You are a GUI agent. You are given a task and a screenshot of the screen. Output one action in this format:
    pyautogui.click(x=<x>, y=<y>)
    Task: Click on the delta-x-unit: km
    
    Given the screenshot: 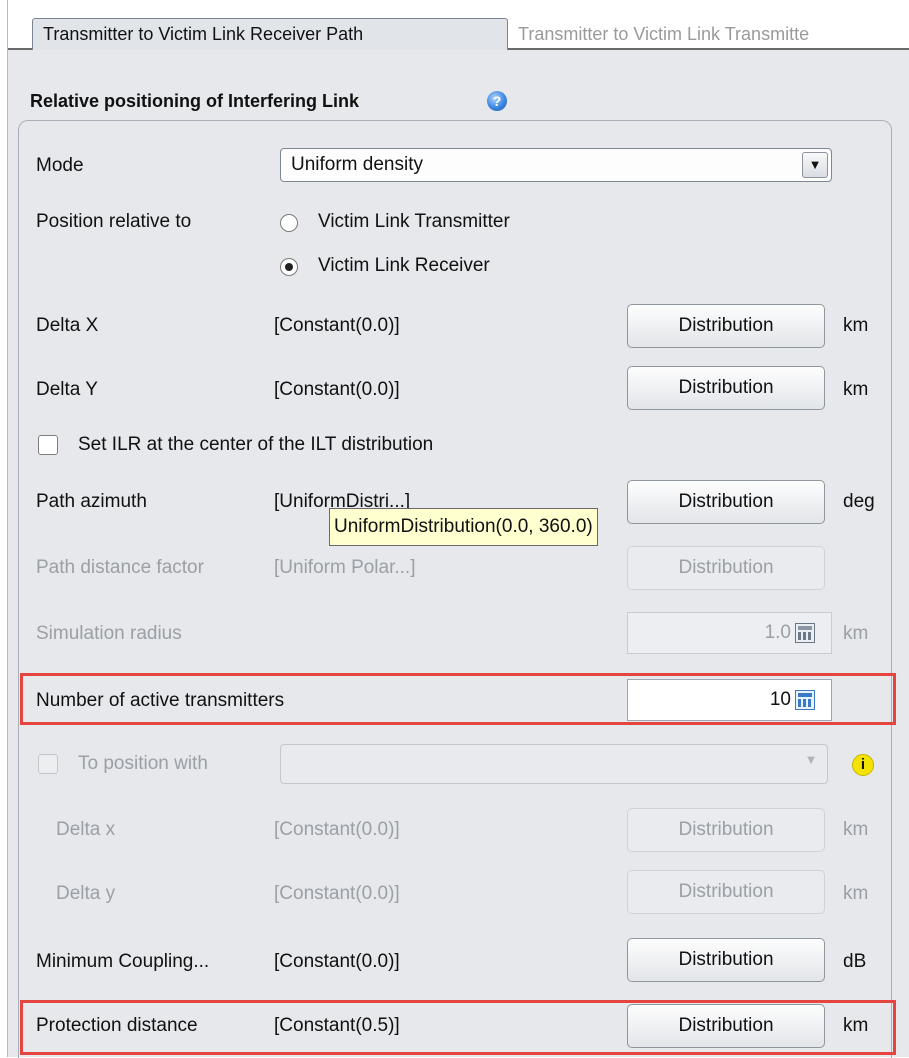 What is the action you would take?
    pyautogui.click(x=856, y=325)
    